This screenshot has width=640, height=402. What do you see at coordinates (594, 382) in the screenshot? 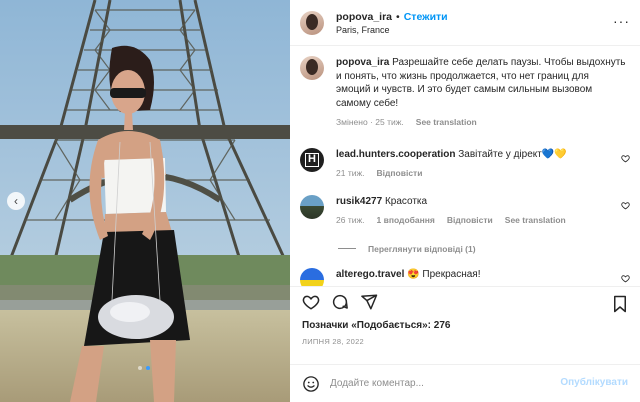
I see `post-comment-button: Опублікувати` at bounding box center [594, 382].